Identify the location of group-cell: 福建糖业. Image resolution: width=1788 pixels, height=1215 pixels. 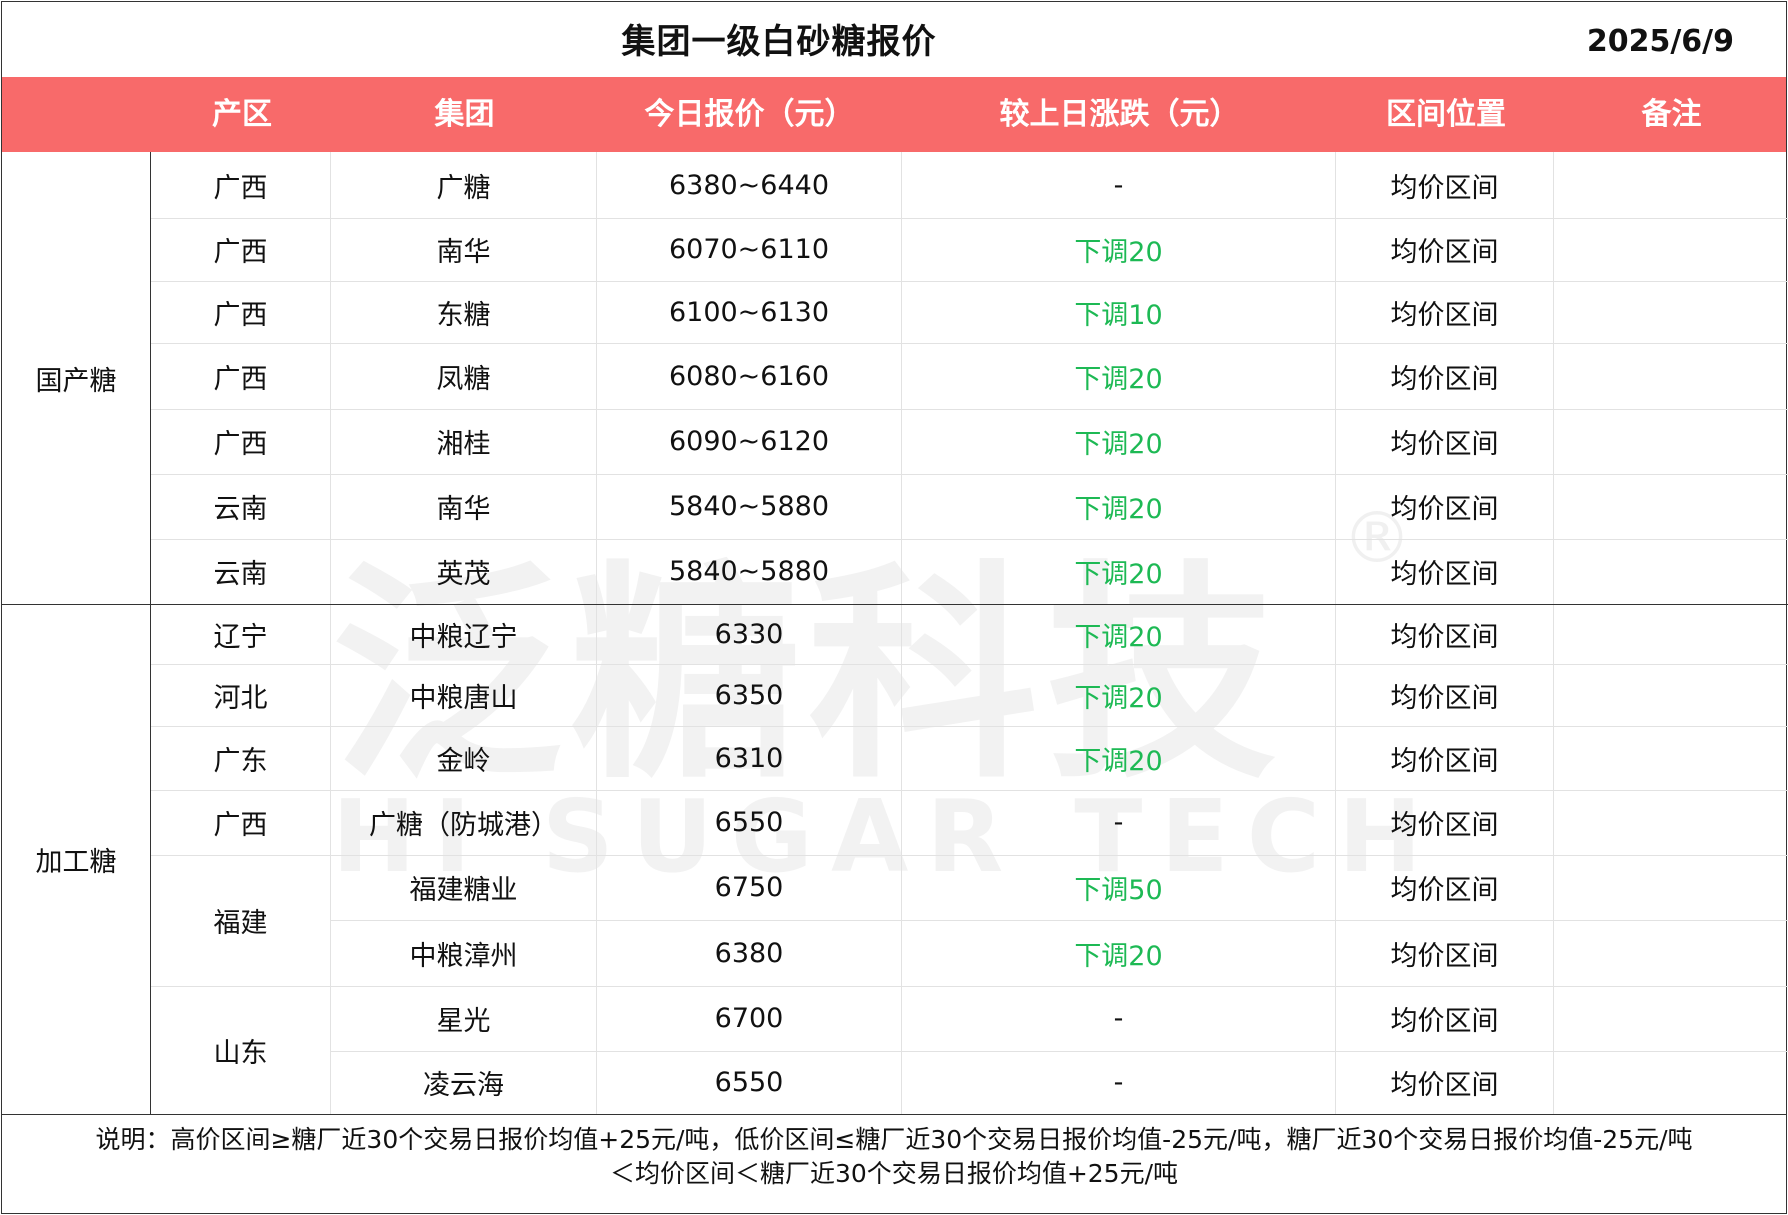
(463, 890).